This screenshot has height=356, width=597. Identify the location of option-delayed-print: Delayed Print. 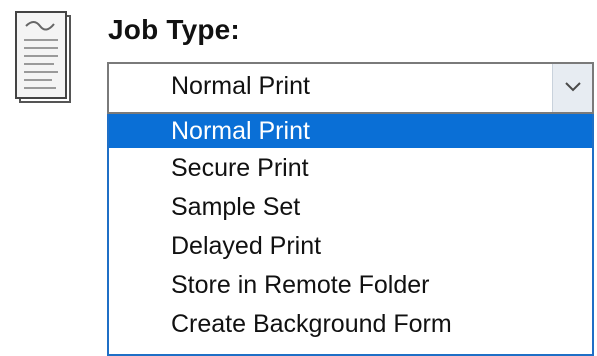
(350, 246).